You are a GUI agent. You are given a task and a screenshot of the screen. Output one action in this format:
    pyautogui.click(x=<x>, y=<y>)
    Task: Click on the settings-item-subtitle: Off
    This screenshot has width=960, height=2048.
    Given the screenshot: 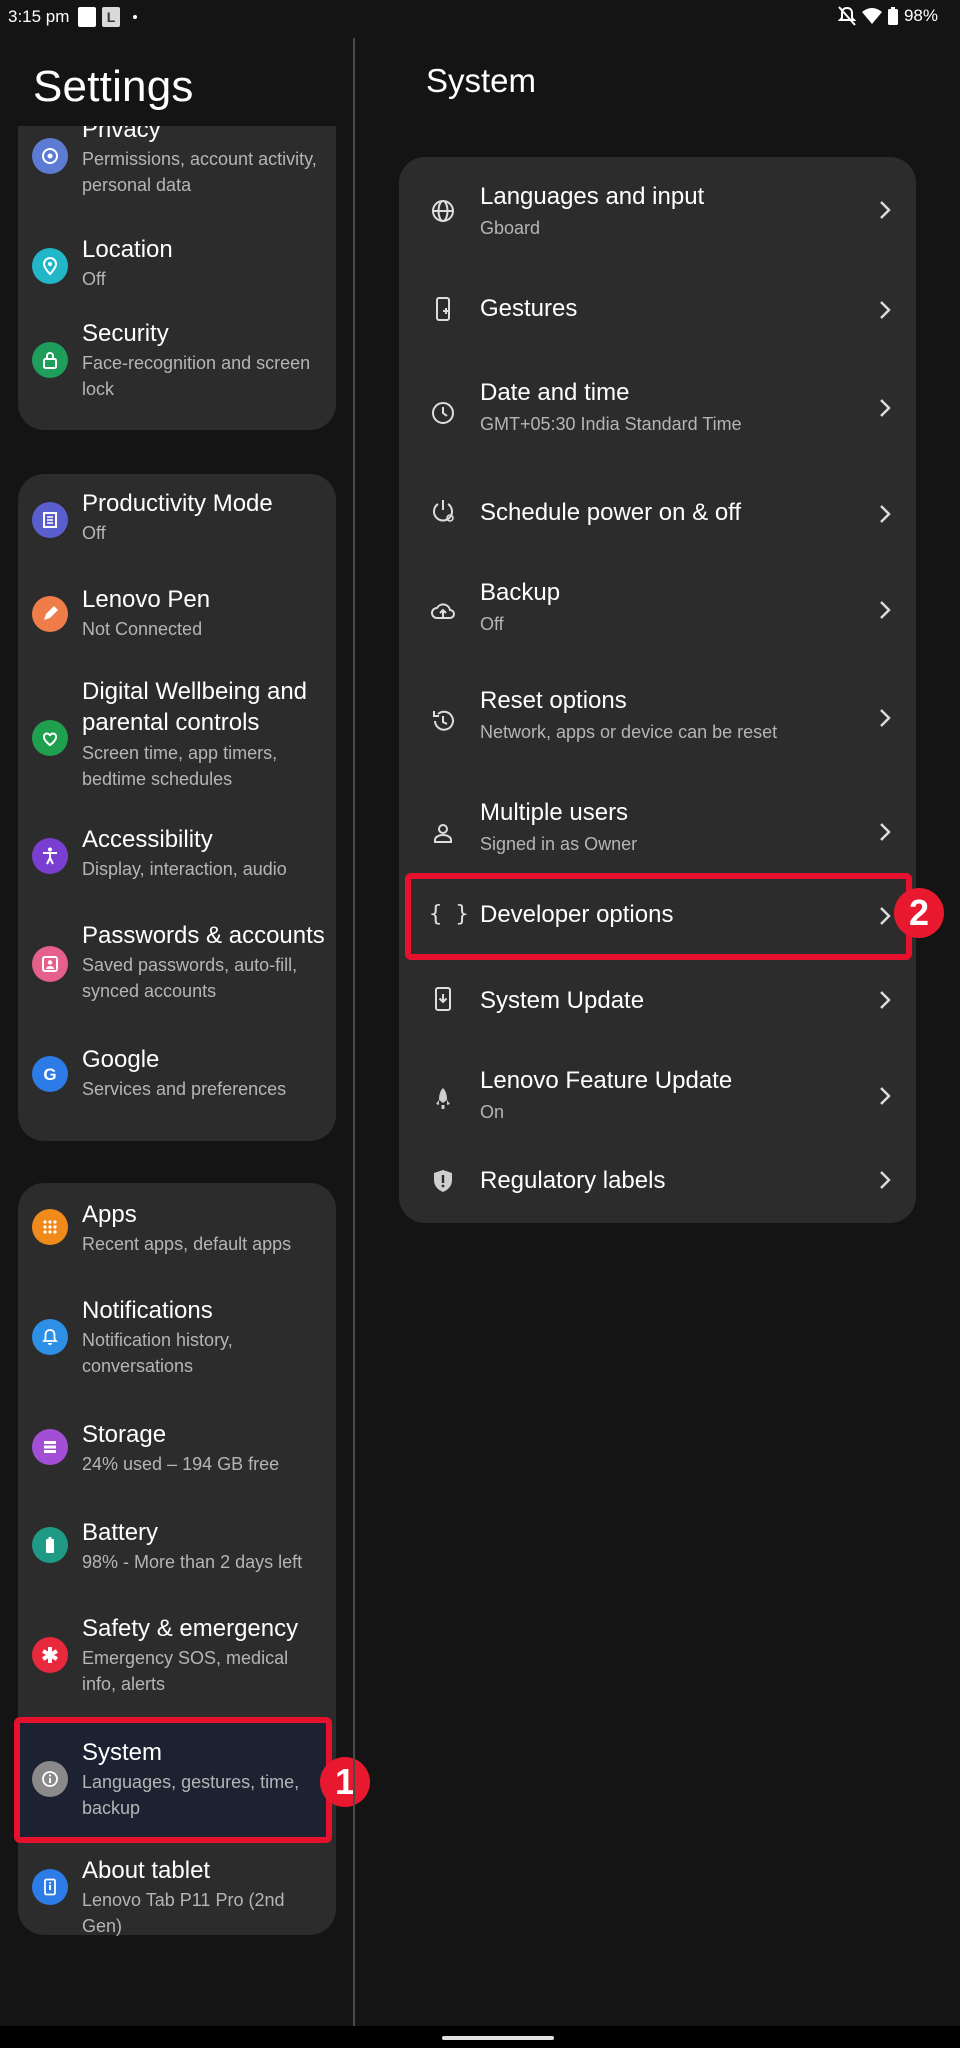 What is the action you would take?
    pyautogui.click(x=94, y=279)
    